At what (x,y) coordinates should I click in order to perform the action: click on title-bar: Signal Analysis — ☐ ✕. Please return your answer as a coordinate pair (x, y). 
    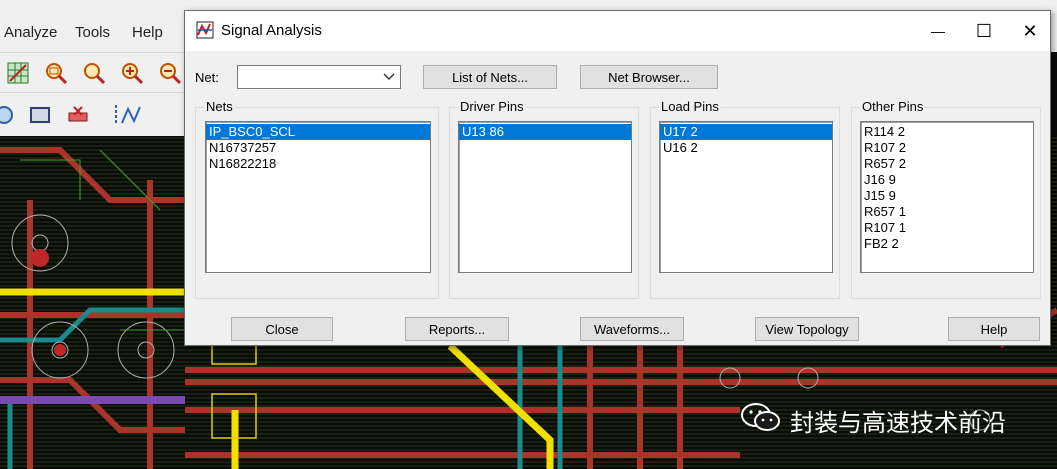
    Looking at the image, I should click on (617, 31).